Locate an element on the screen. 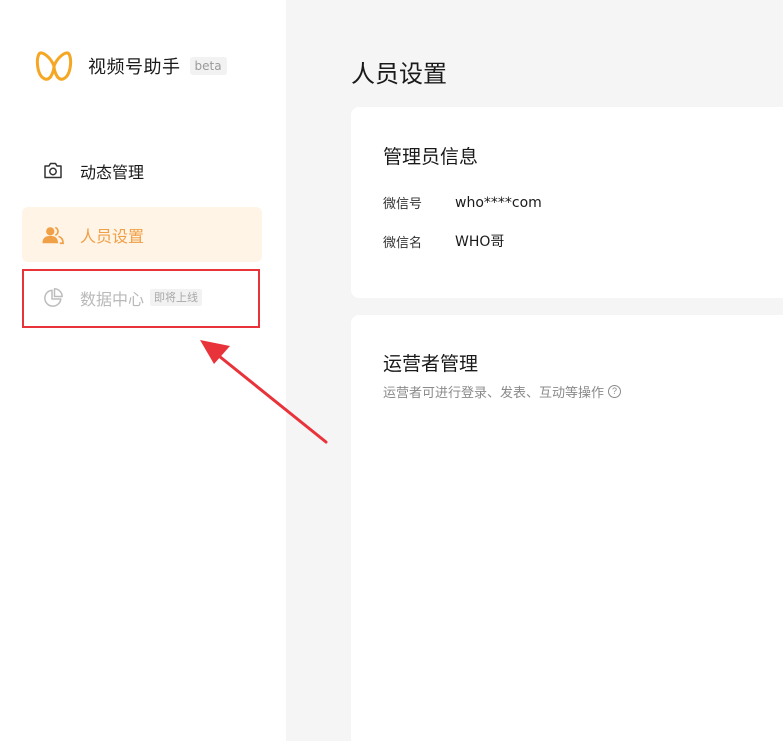 The width and height of the screenshot is (783, 741). operator-description: 运营者可进行登录、发表、互动等操作 ? is located at coordinates (502, 391).